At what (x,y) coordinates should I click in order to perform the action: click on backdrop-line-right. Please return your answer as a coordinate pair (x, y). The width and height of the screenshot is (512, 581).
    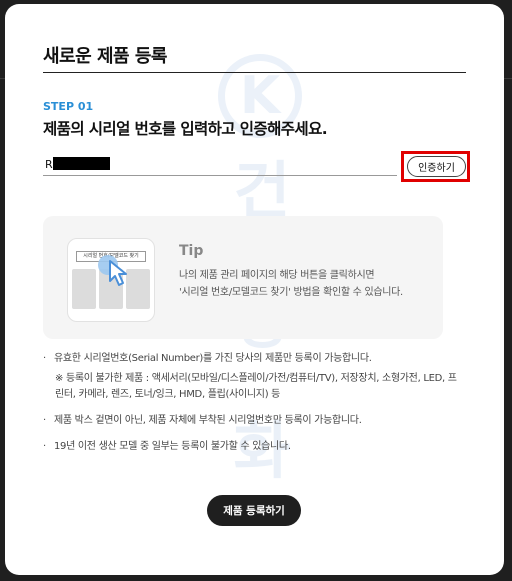
    Looking at the image, I should click on (508, 78).